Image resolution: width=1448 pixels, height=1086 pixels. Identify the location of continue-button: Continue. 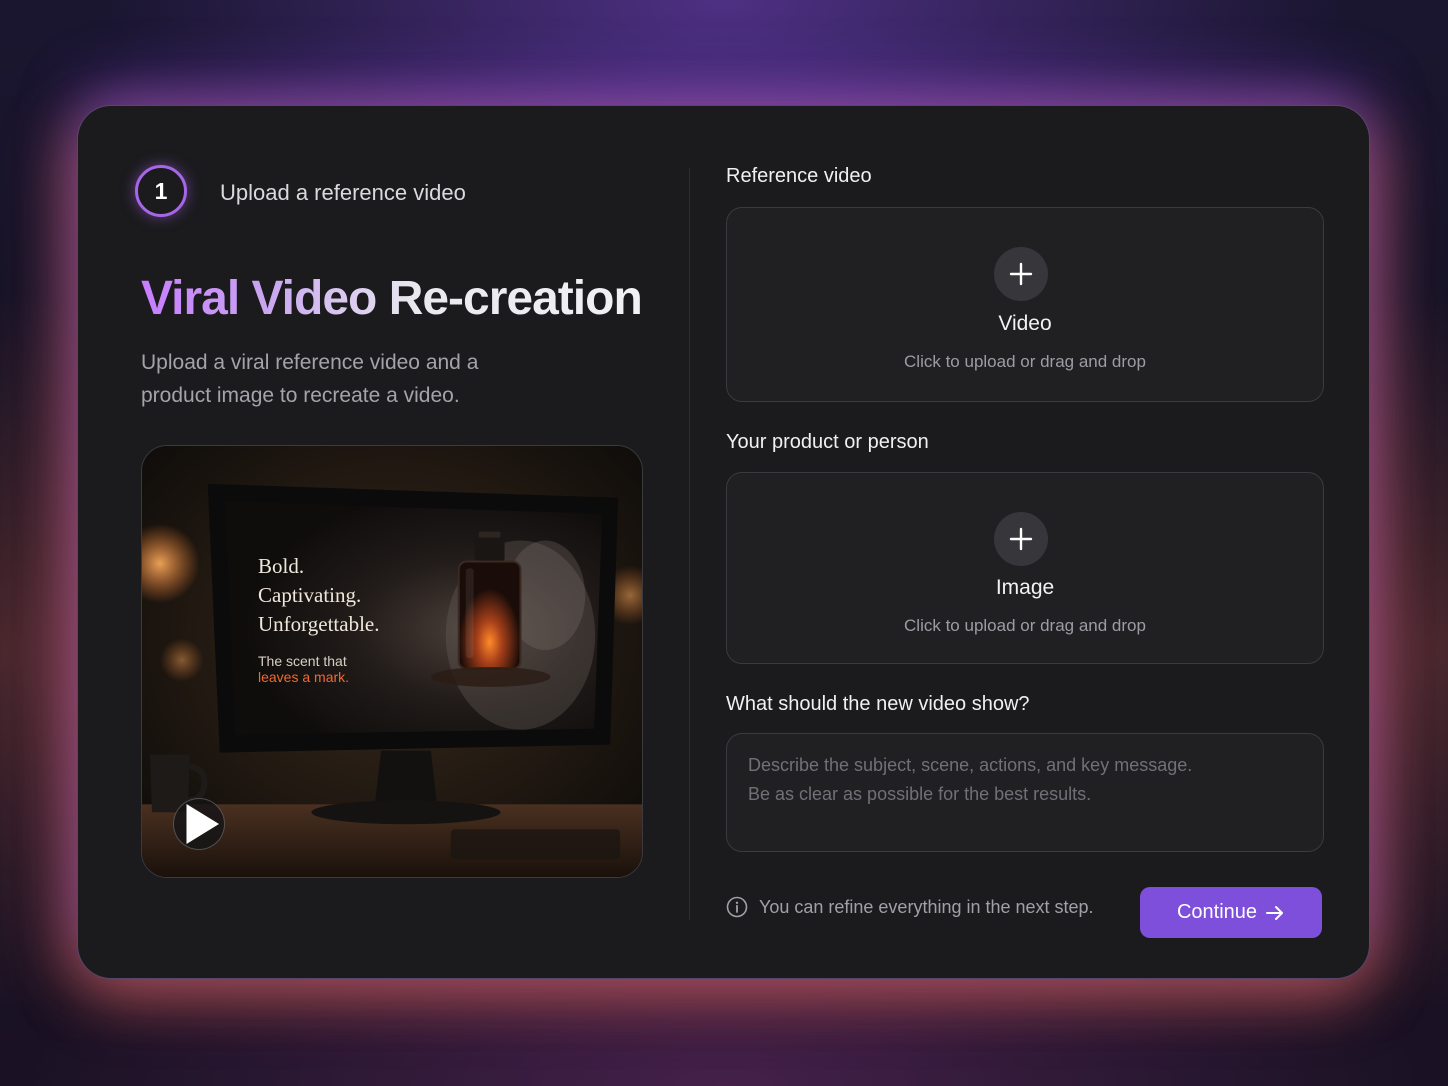
(1231, 912).